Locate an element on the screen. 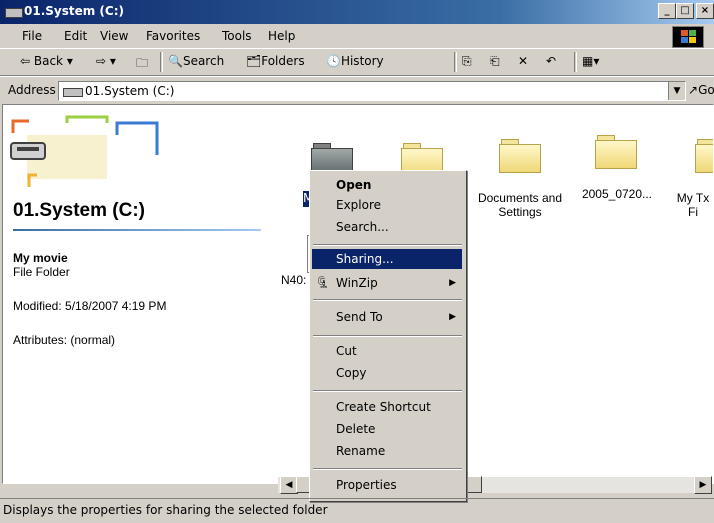  menu-item-cut: Cut is located at coordinates (387, 351).